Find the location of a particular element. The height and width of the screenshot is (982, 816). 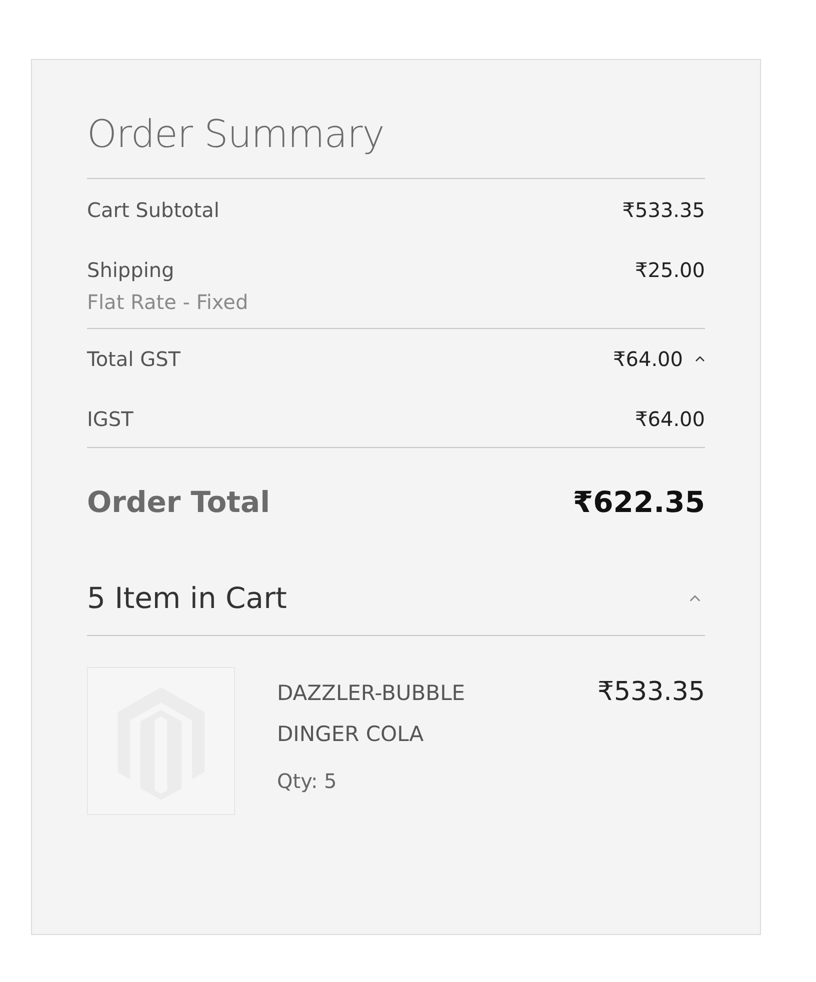

subtotal-value: ₹533.35 is located at coordinates (663, 210).